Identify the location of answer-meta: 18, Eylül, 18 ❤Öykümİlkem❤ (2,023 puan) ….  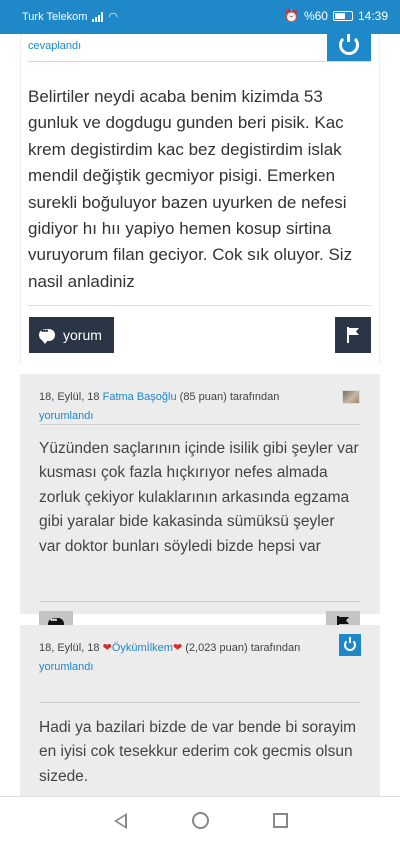
(189, 658).